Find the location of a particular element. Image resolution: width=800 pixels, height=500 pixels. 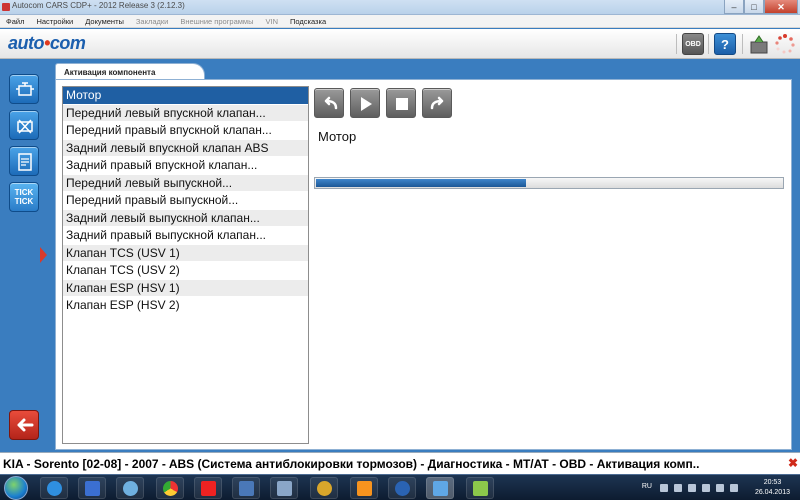

undo-button is located at coordinates (329, 103).